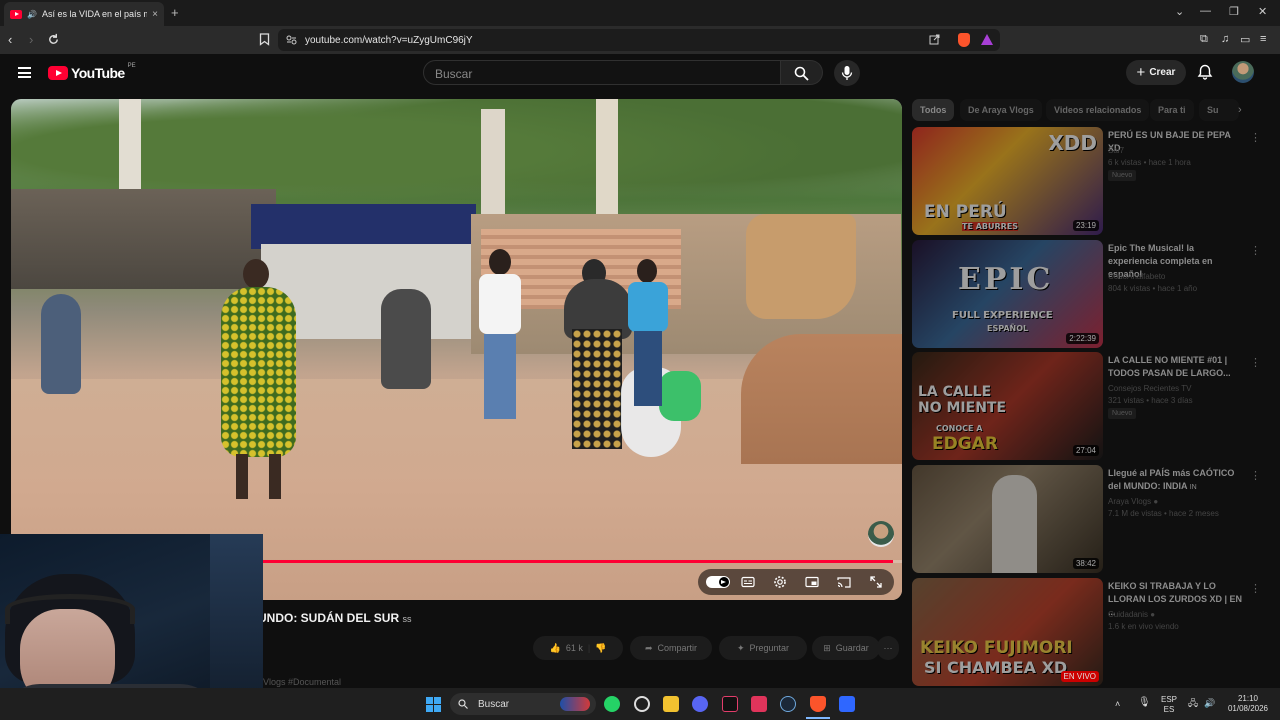 The height and width of the screenshot is (720, 1280). Describe the element at coordinates (700, 704) in the screenshot. I see `discord-icon` at that location.